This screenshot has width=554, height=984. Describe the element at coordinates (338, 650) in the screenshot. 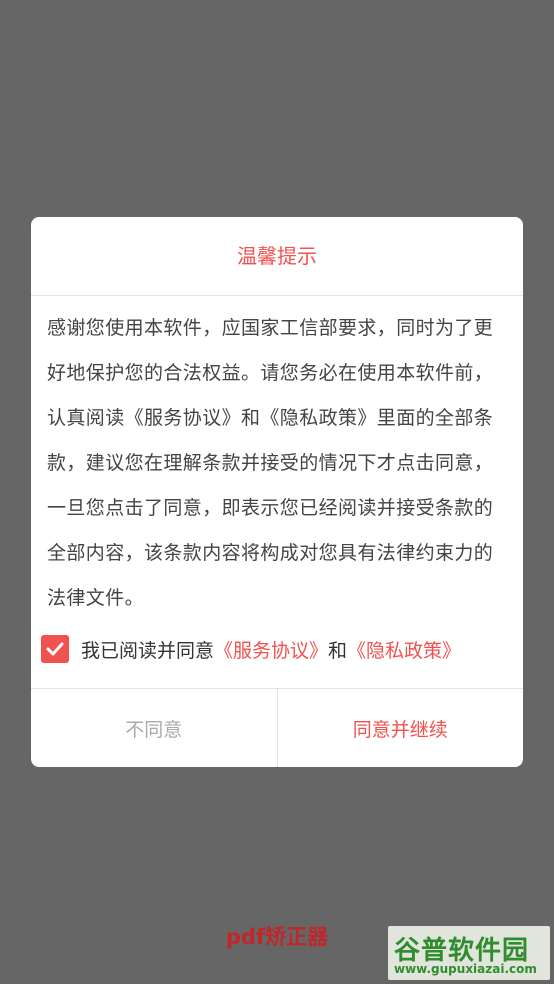

I see `agreement-connector: 和` at that location.